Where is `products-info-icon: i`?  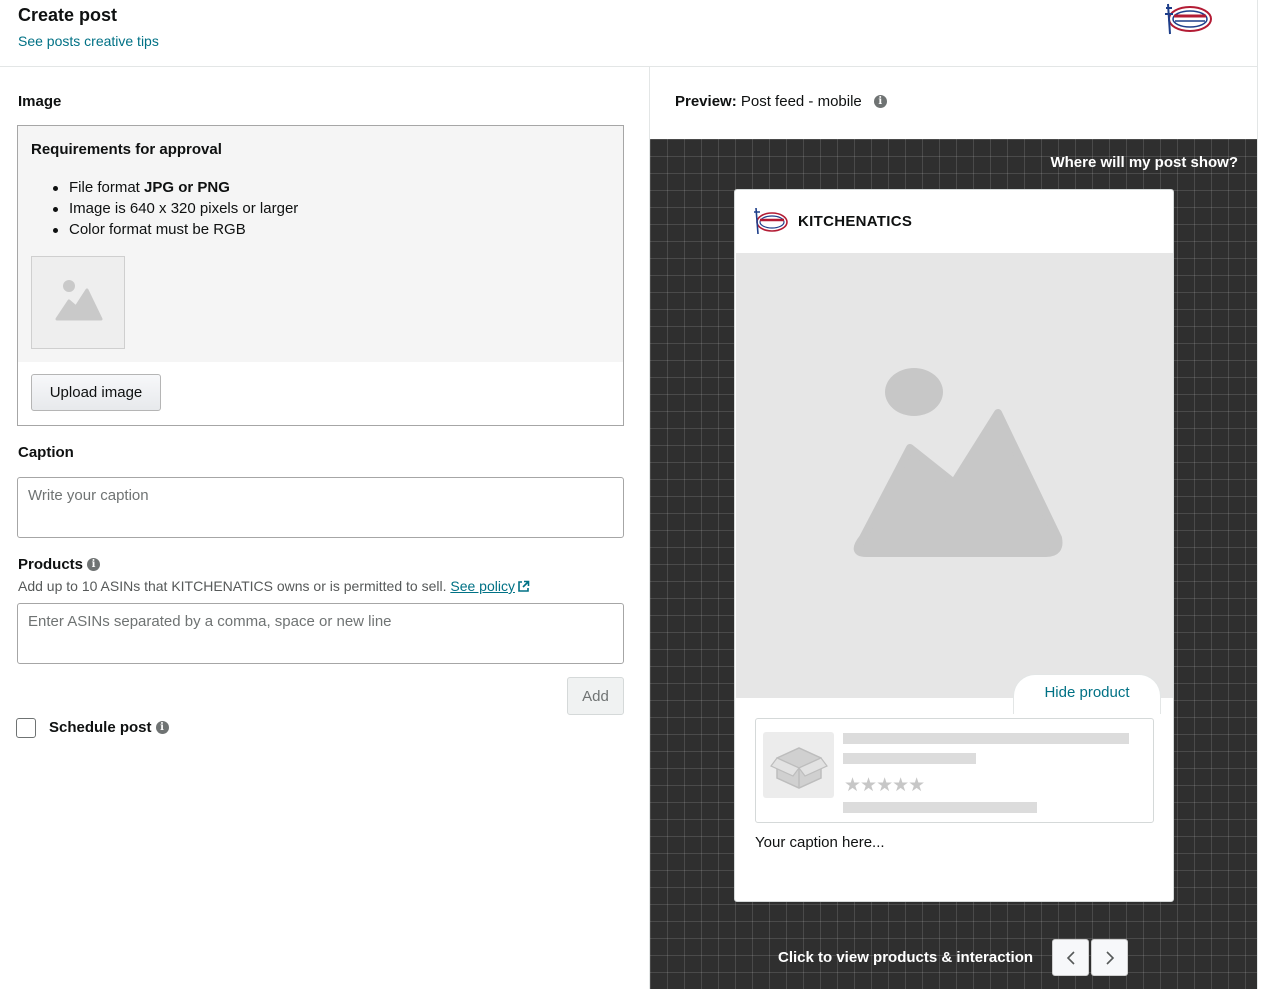
products-info-icon: i is located at coordinates (94, 564).